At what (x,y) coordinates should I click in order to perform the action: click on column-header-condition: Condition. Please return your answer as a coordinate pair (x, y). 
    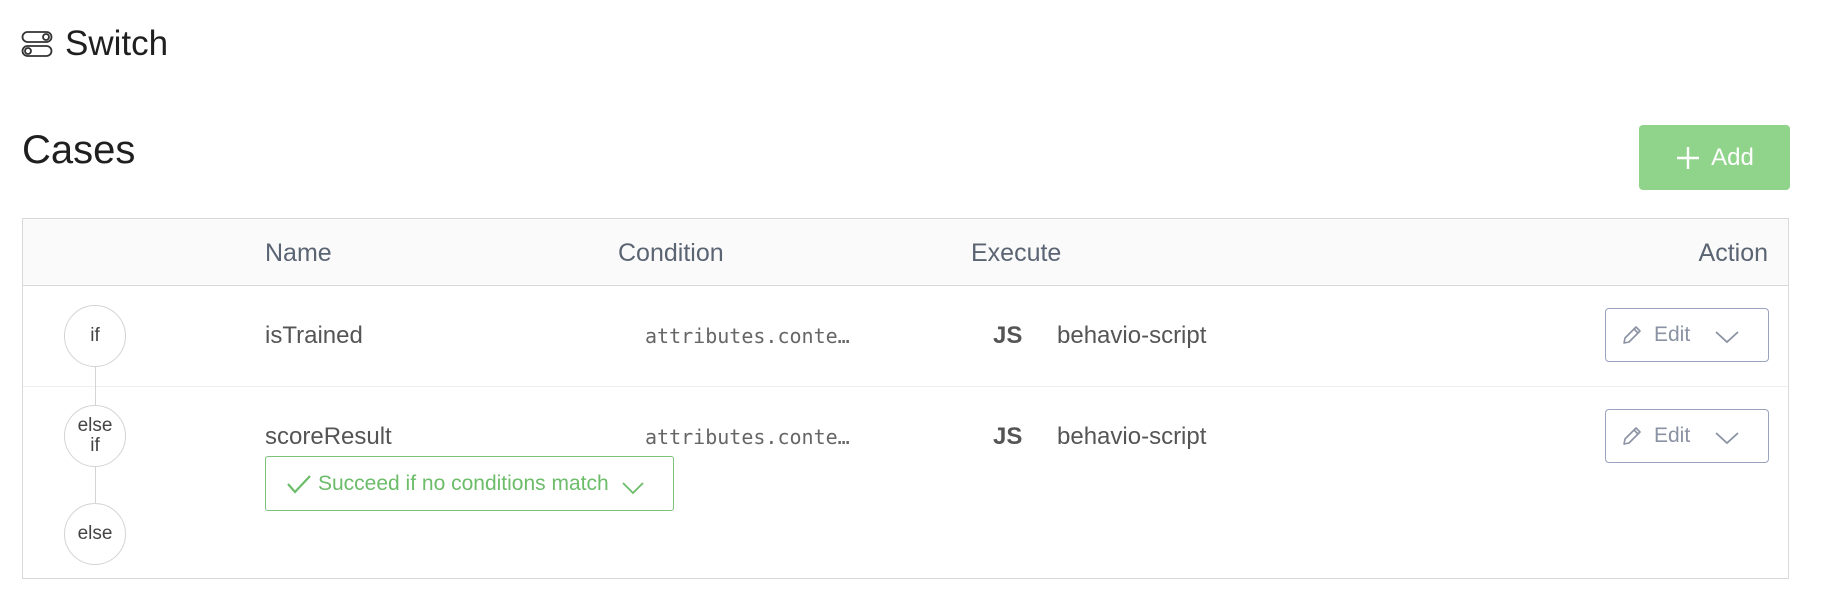
    Looking at the image, I should click on (671, 253).